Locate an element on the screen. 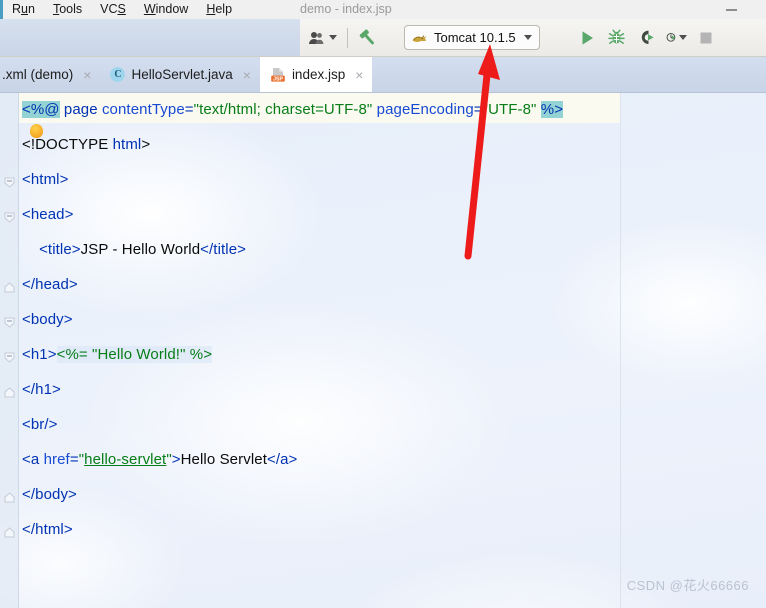  people-button is located at coordinates (322, 38).